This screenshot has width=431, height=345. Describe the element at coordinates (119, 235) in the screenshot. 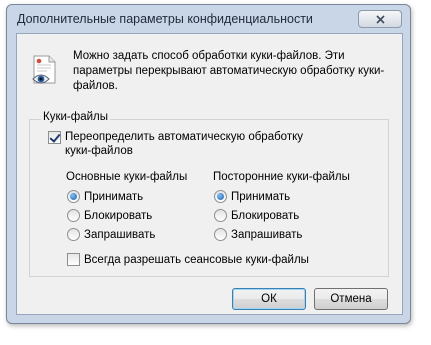

I see `first-party-prompt-label: Запрашивать` at that location.